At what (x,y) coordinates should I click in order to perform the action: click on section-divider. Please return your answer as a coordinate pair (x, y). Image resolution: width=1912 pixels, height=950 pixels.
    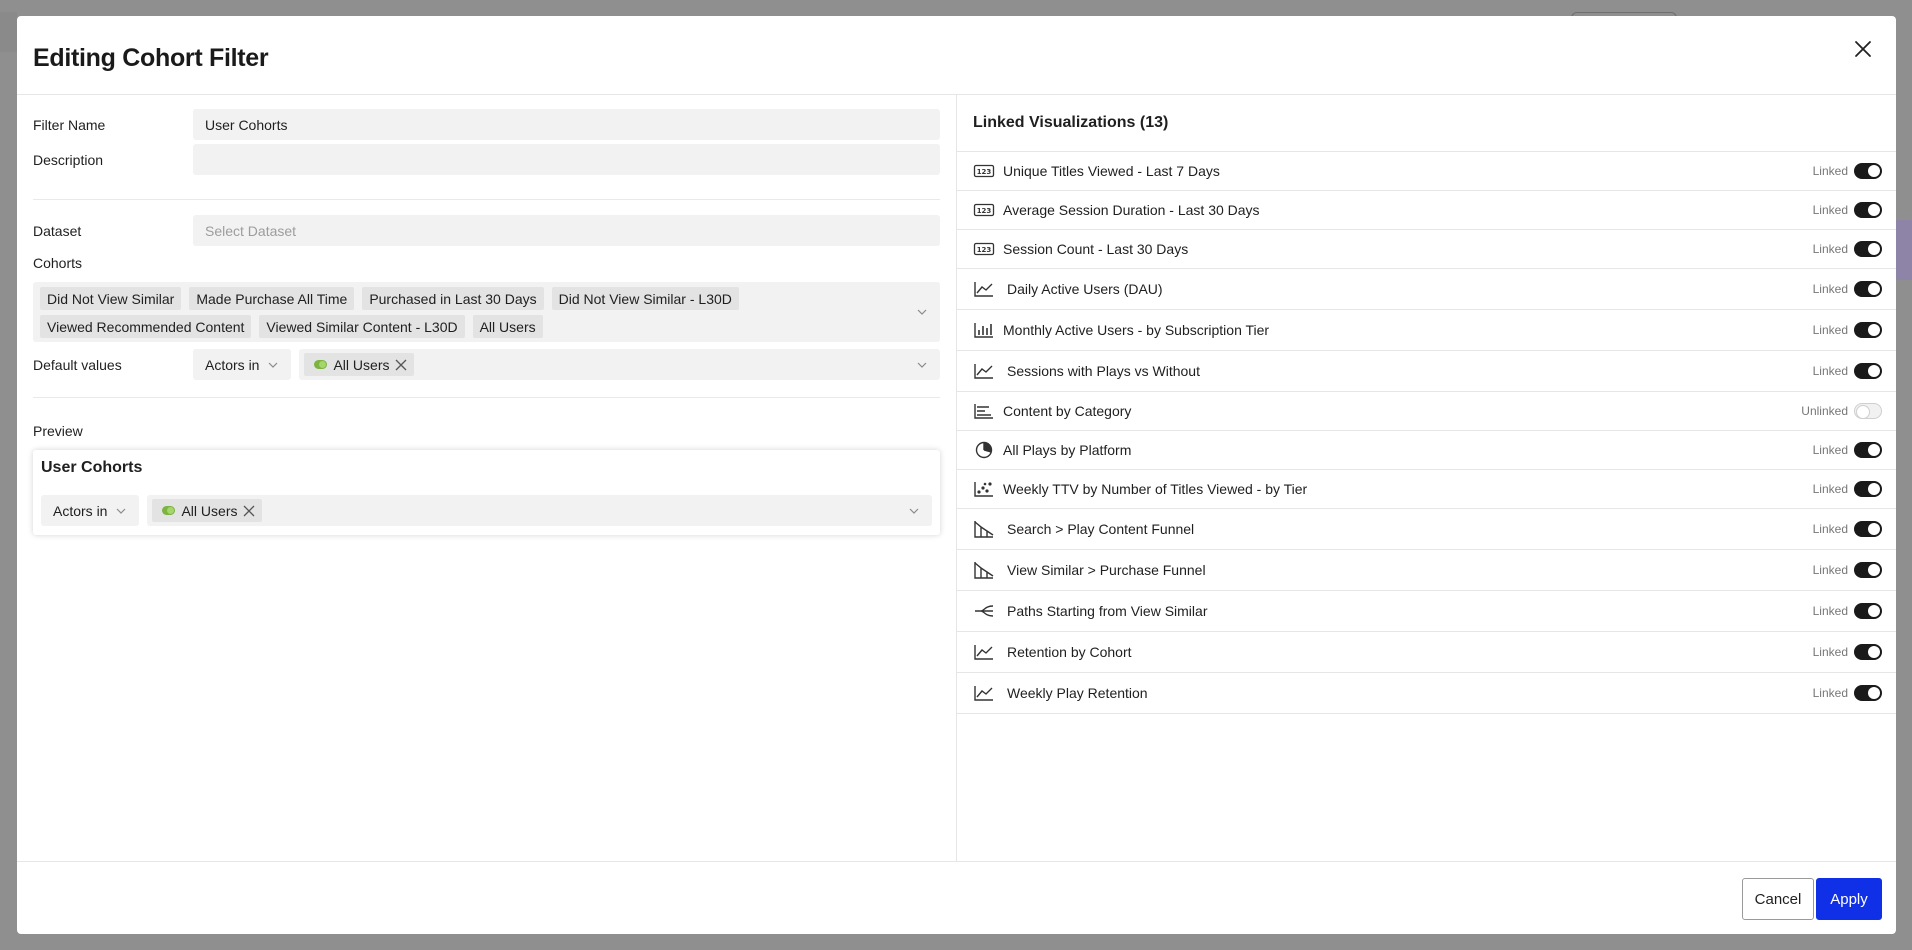
    Looking at the image, I should click on (486, 199).